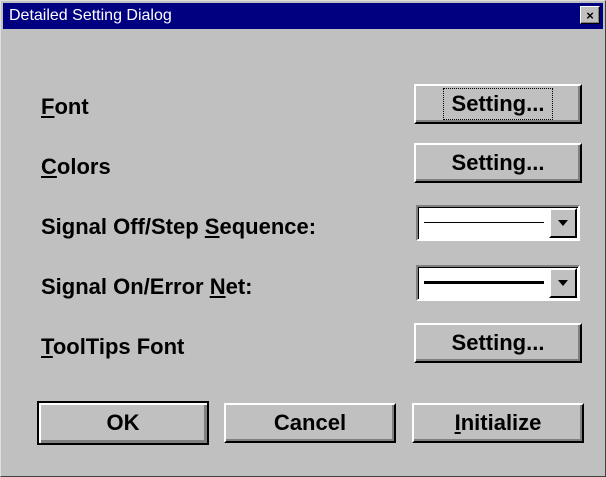 This screenshot has width=606, height=477. I want to click on signal-on-error-net-label: Signal On/Error Net:, so click(147, 286).